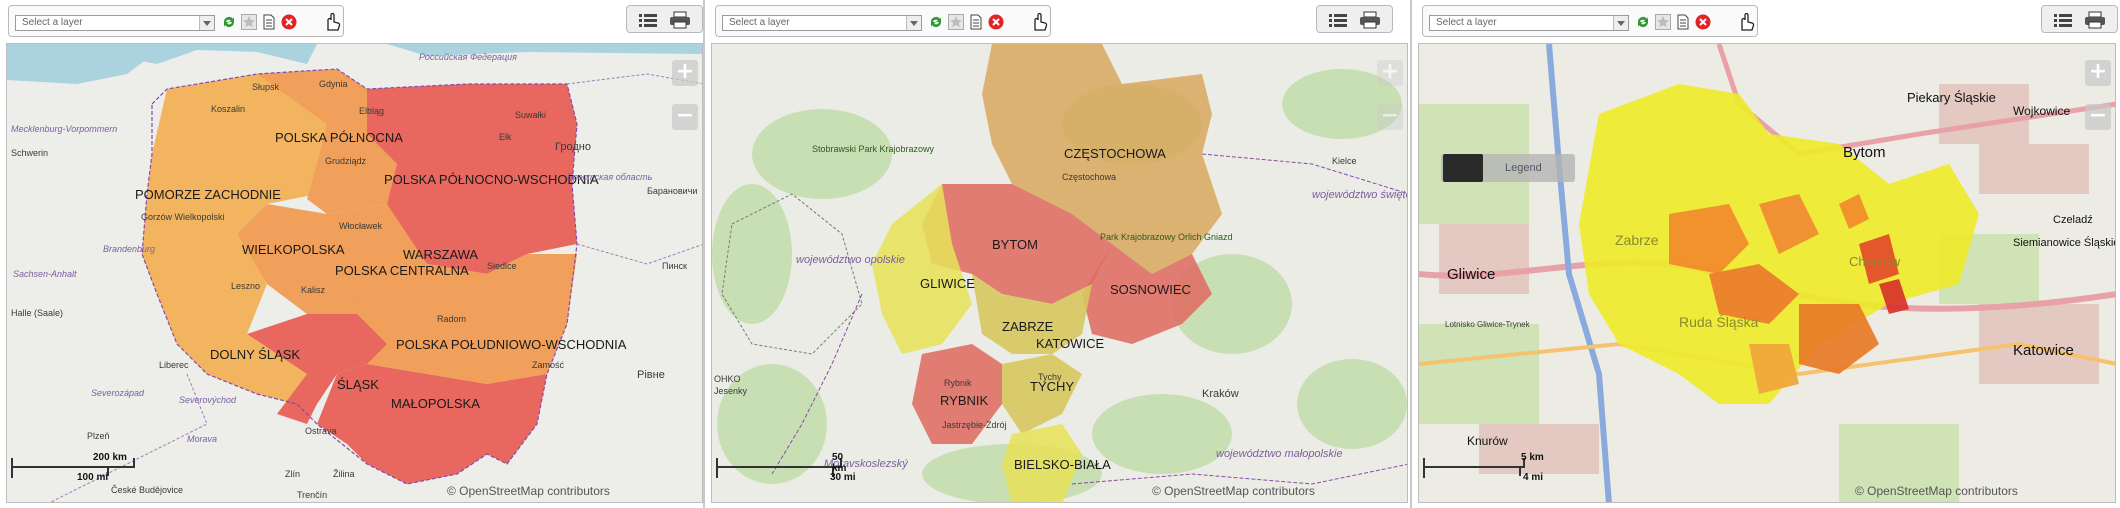 This screenshot has width=2120, height=508. Describe the element at coordinates (344, 474) in the screenshot. I see `place-label: Žilina` at that location.